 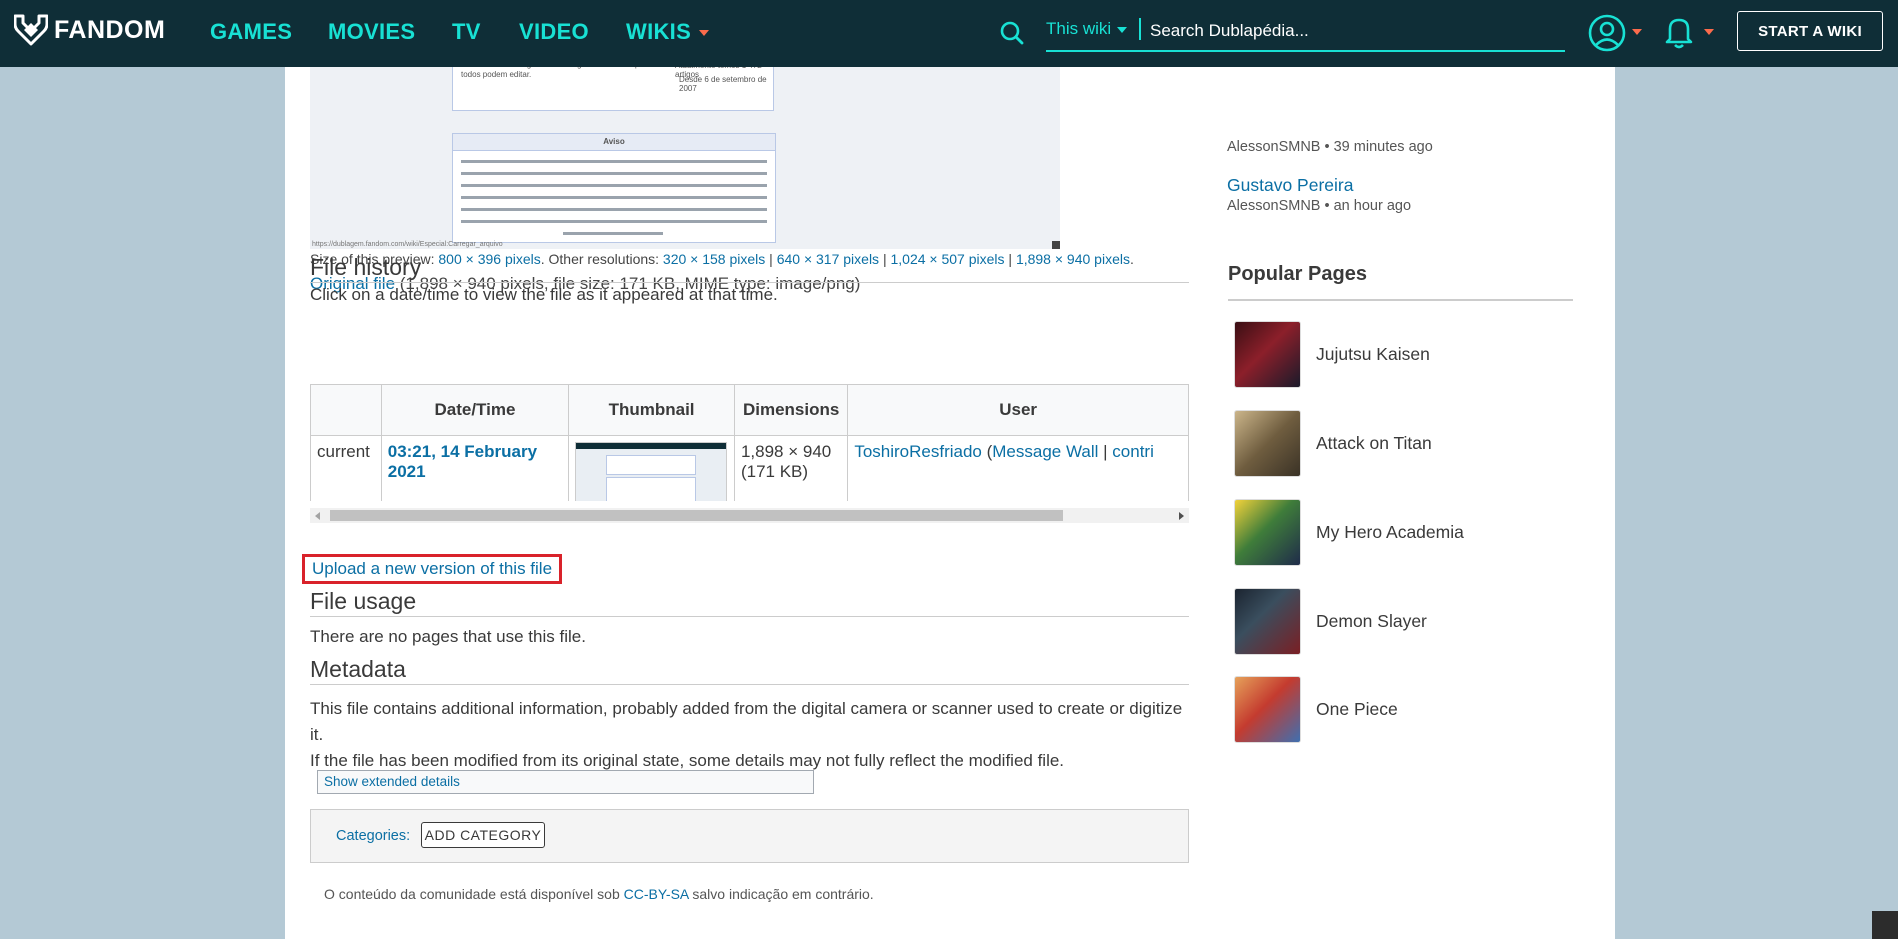 What do you see at coordinates (659, 31) in the screenshot?
I see `nav-wikis-label: WIKIS` at bounding box center [659, 31].